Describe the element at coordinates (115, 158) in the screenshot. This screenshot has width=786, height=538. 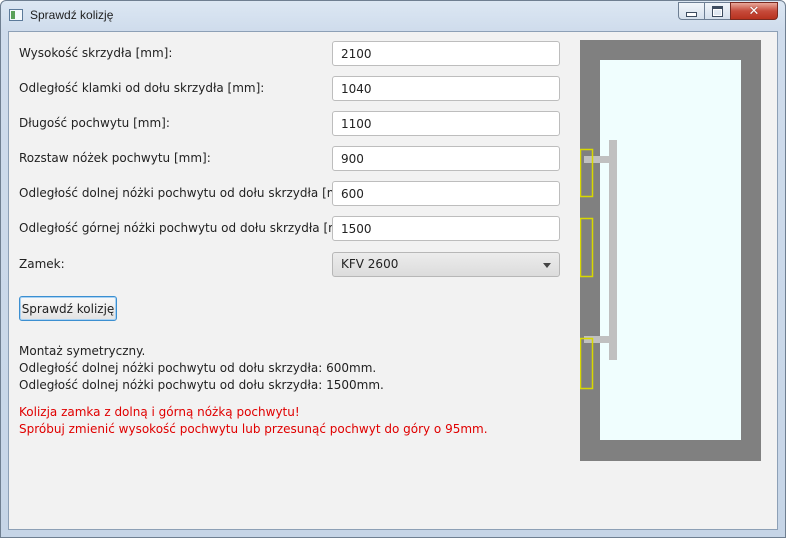
I see `leg-spacing-label: Rozstaw nóżek pochwytu [mm]:` at that location.